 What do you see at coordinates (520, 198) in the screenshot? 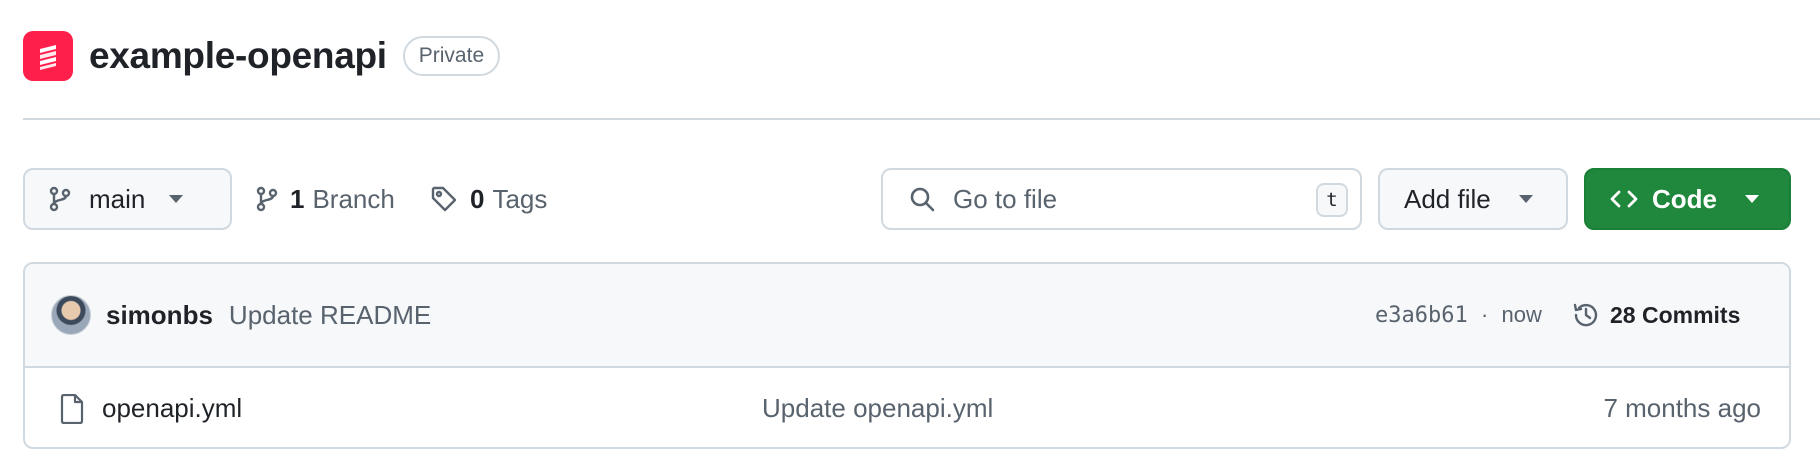
I see `tags-label: Tags` at bounding box center [520, 198].